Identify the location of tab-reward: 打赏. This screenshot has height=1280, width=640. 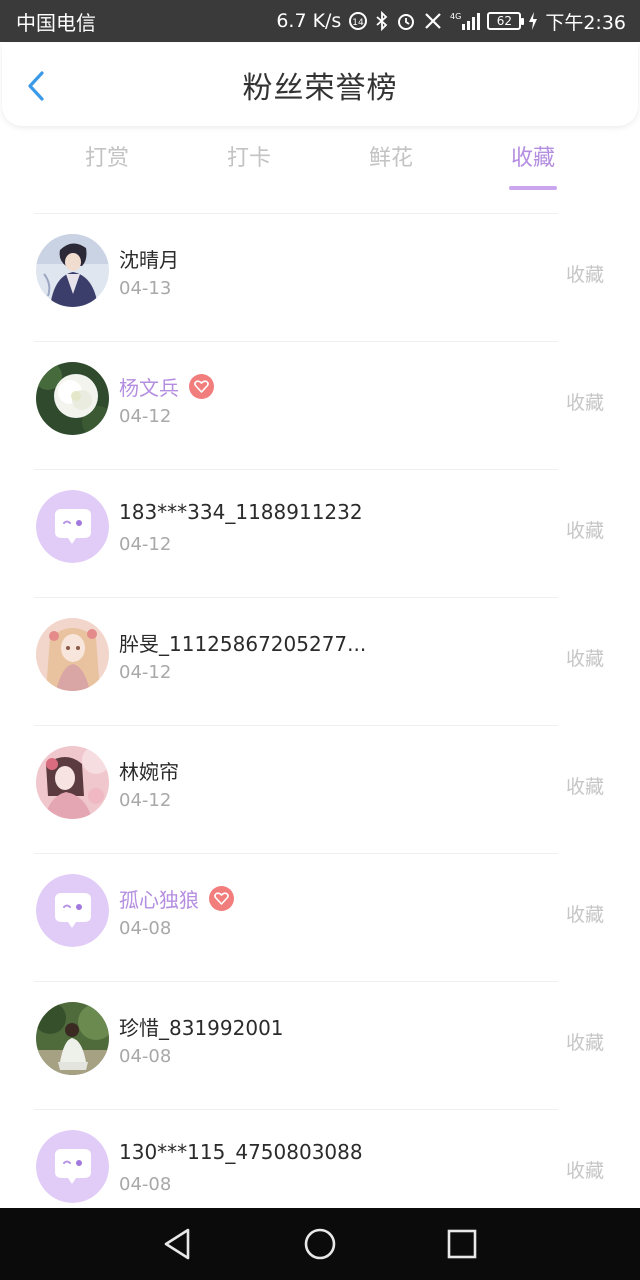
(107, 168).